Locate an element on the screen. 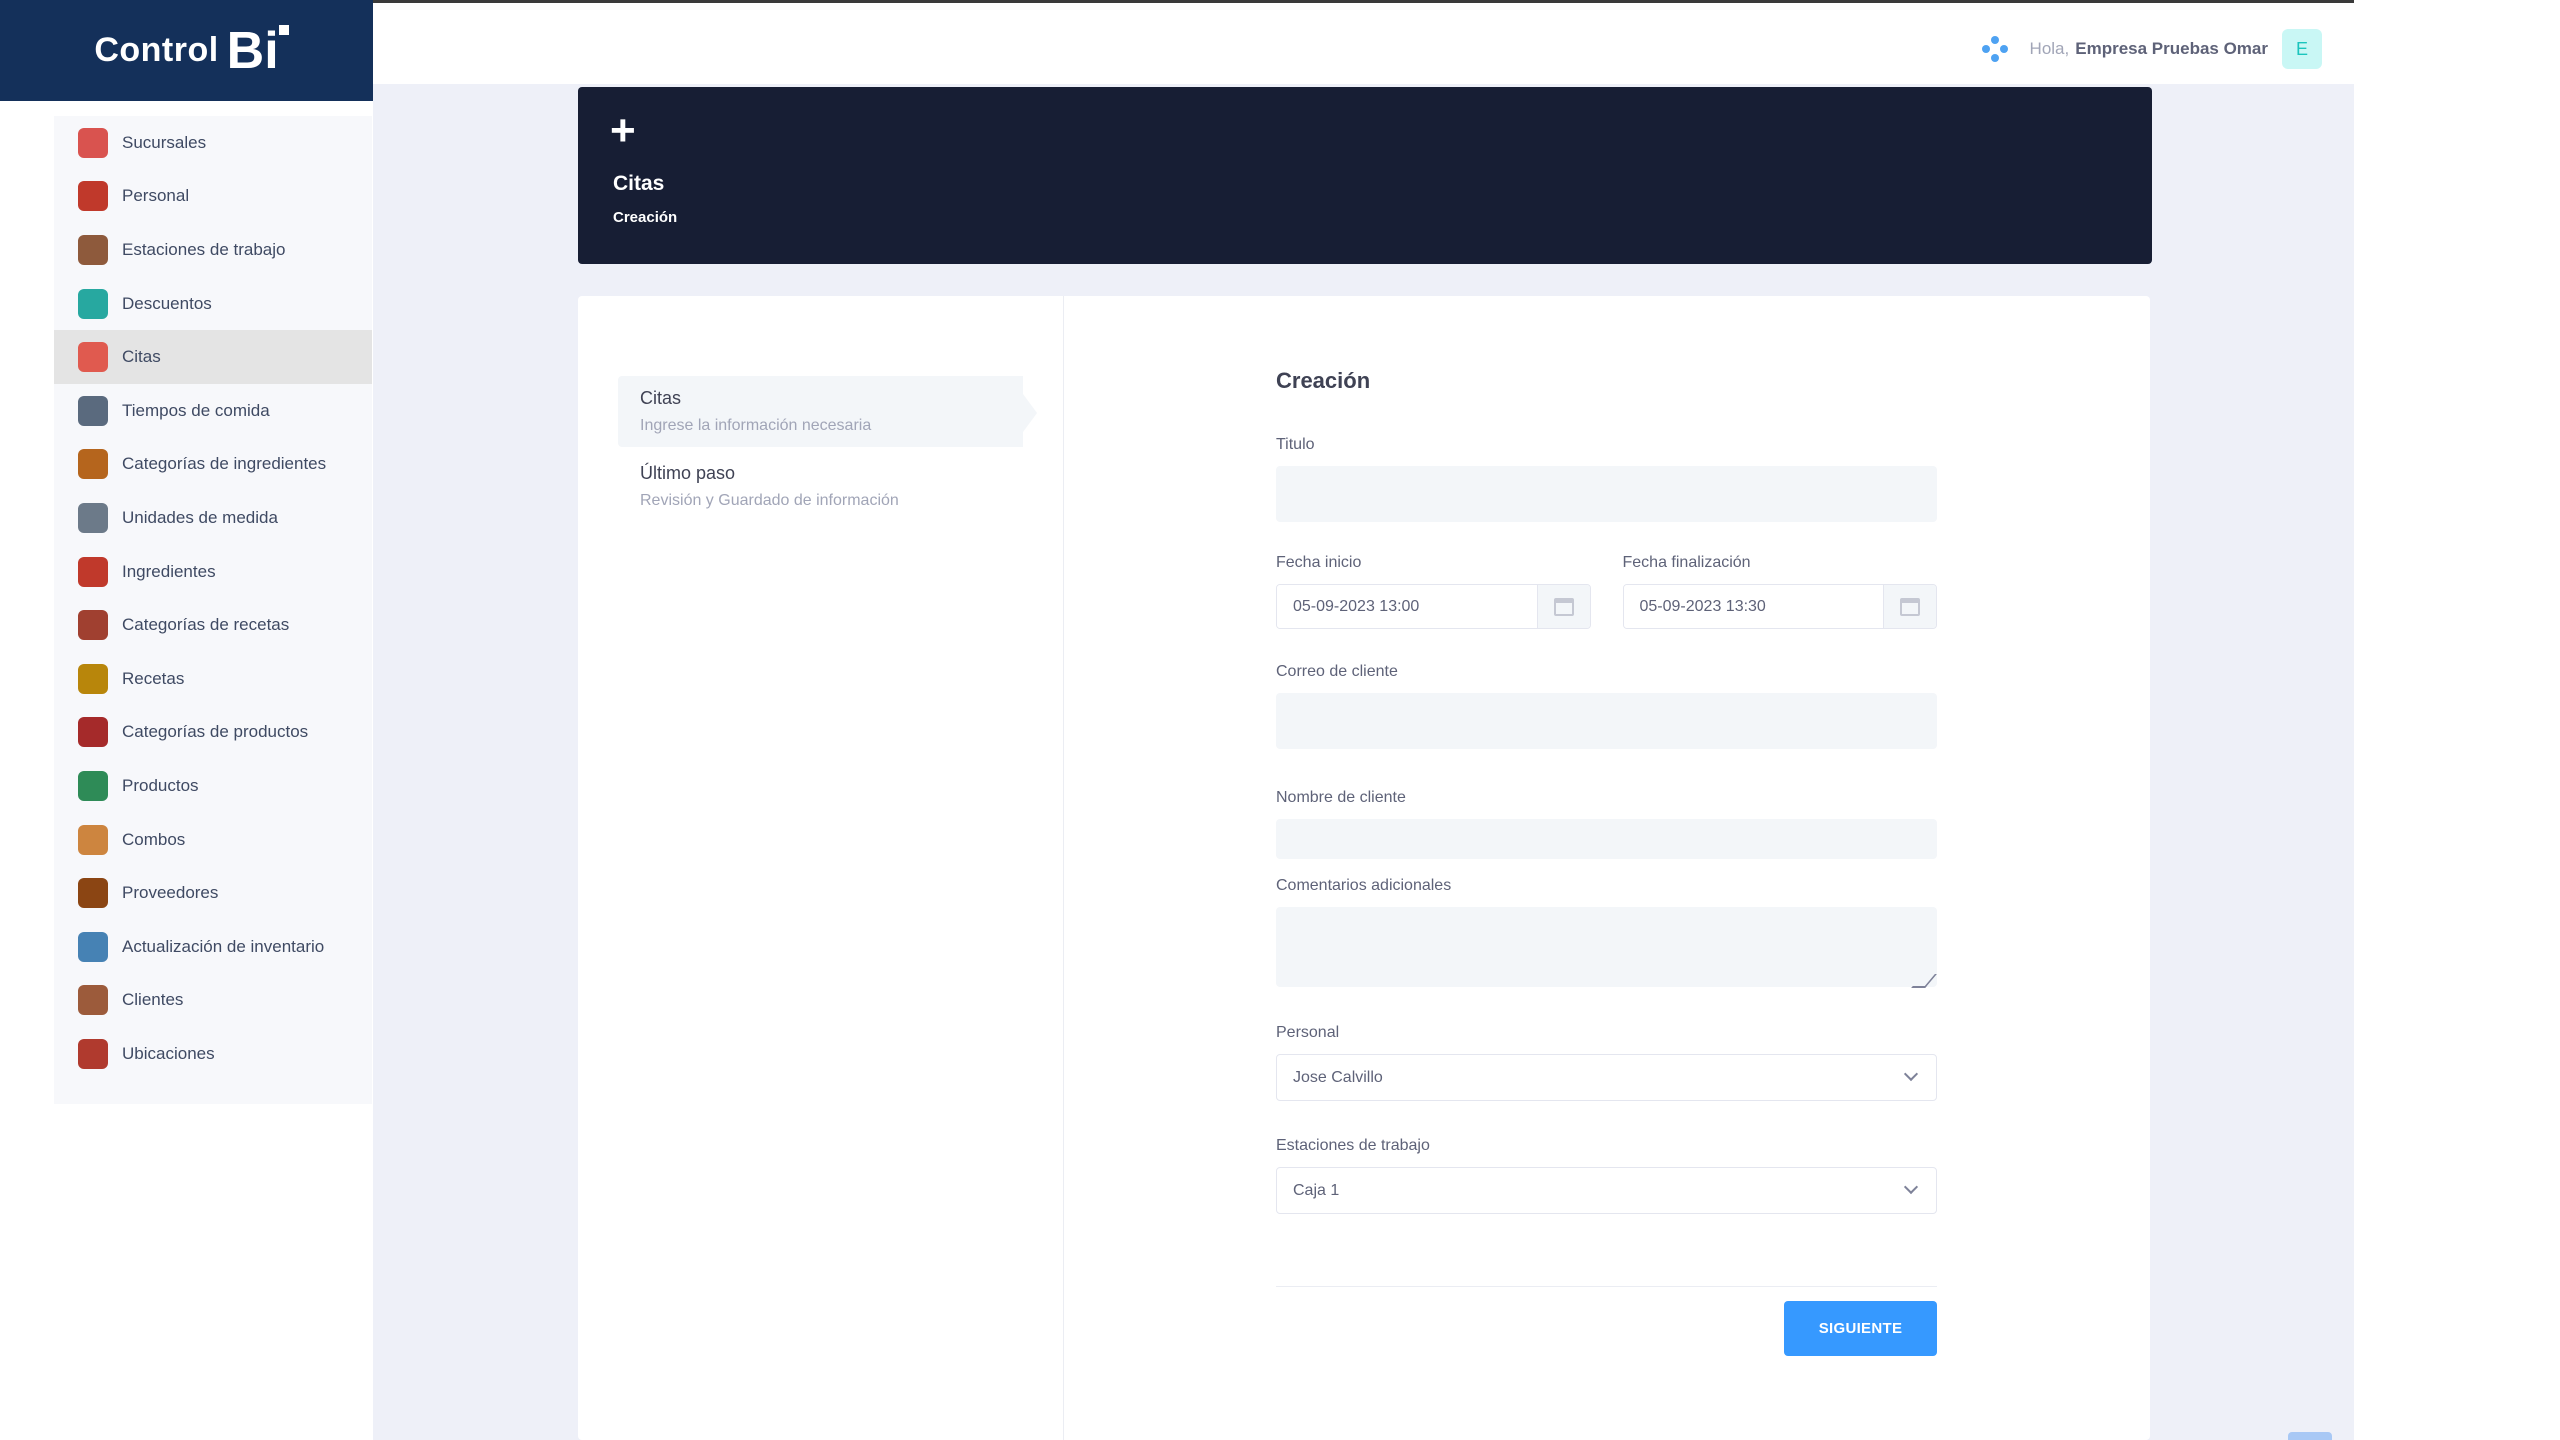  brand-text: Control is located at coordinates (156, 50).